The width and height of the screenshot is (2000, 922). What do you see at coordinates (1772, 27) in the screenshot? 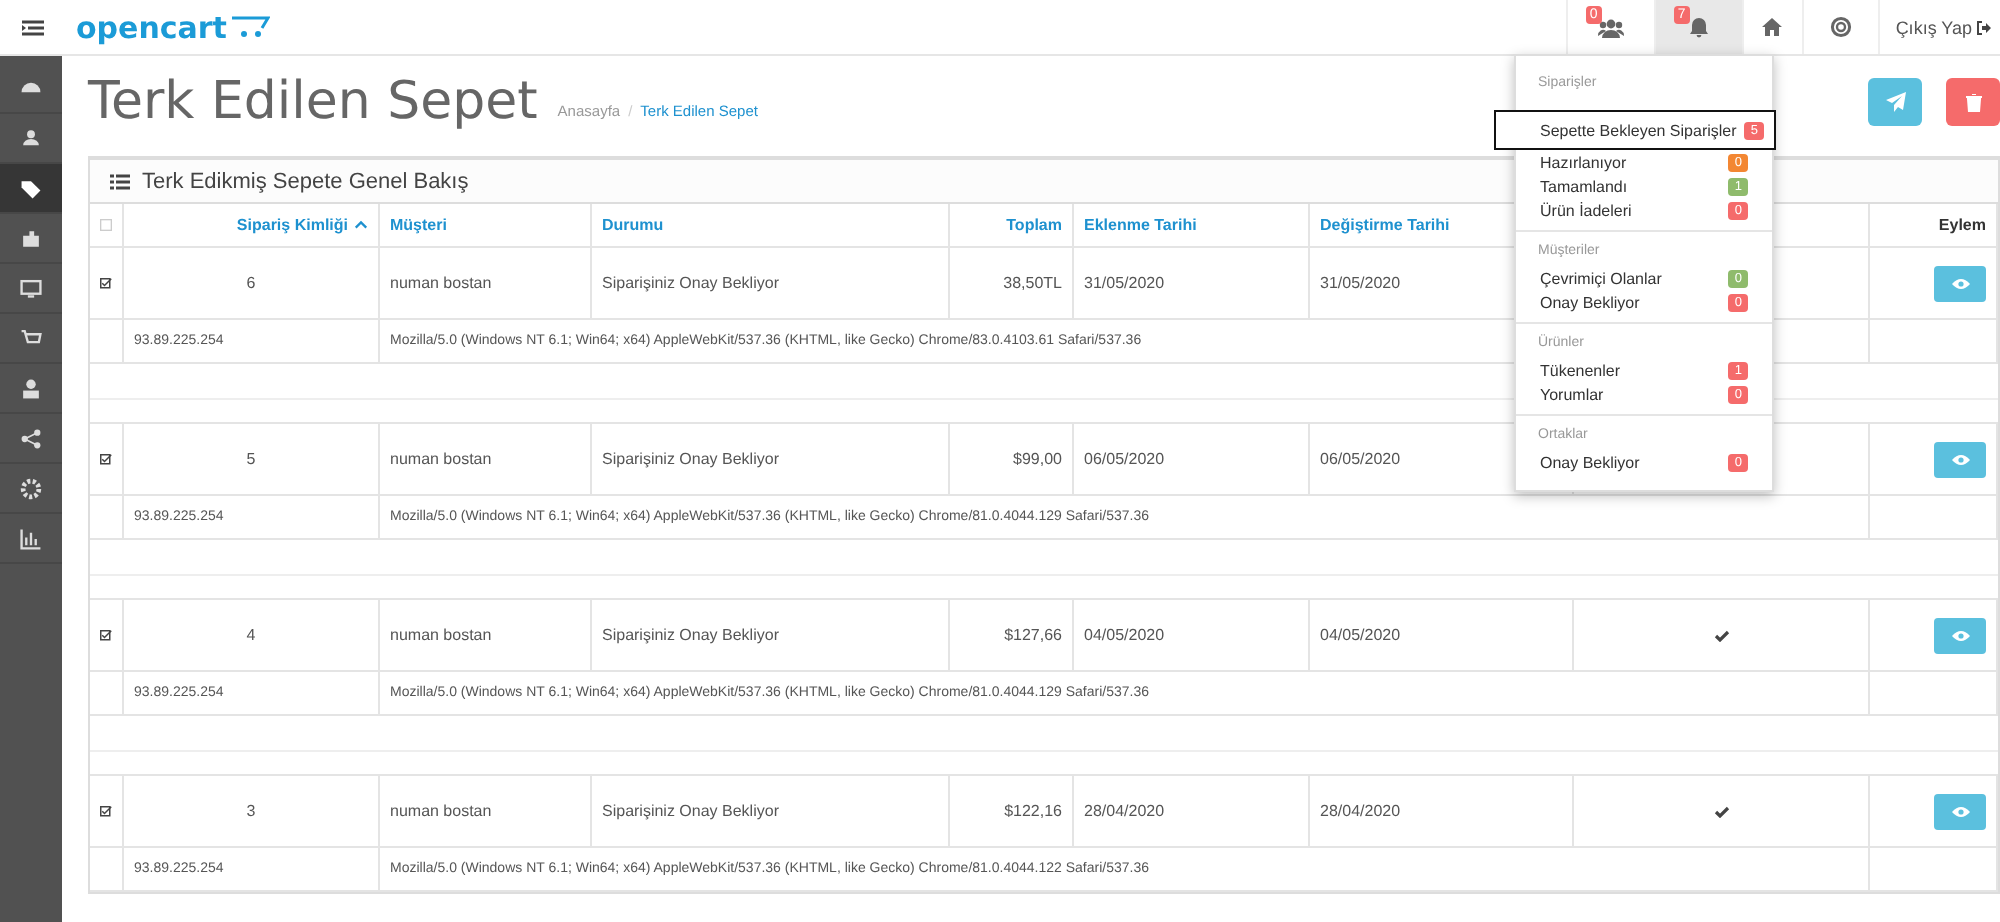
I see `home-icon` at bounding box center [1772, 27].